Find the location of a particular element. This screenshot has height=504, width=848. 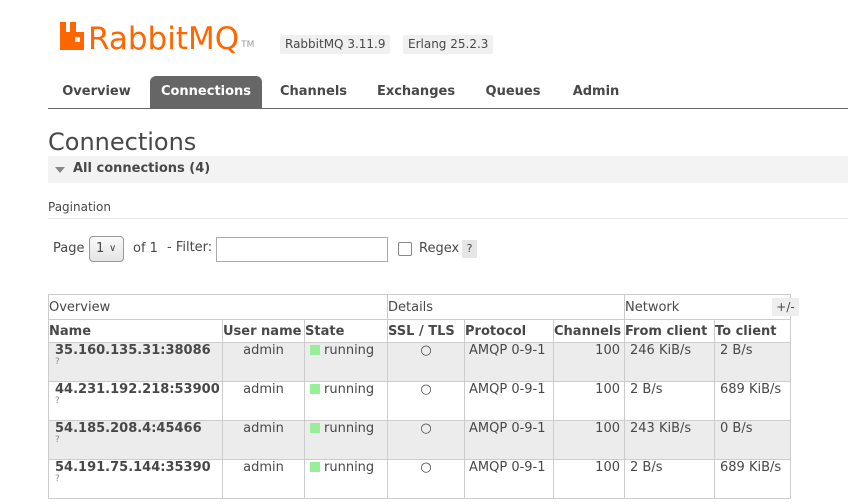

tab-channels: Channels is located at coordinates (313, 92).